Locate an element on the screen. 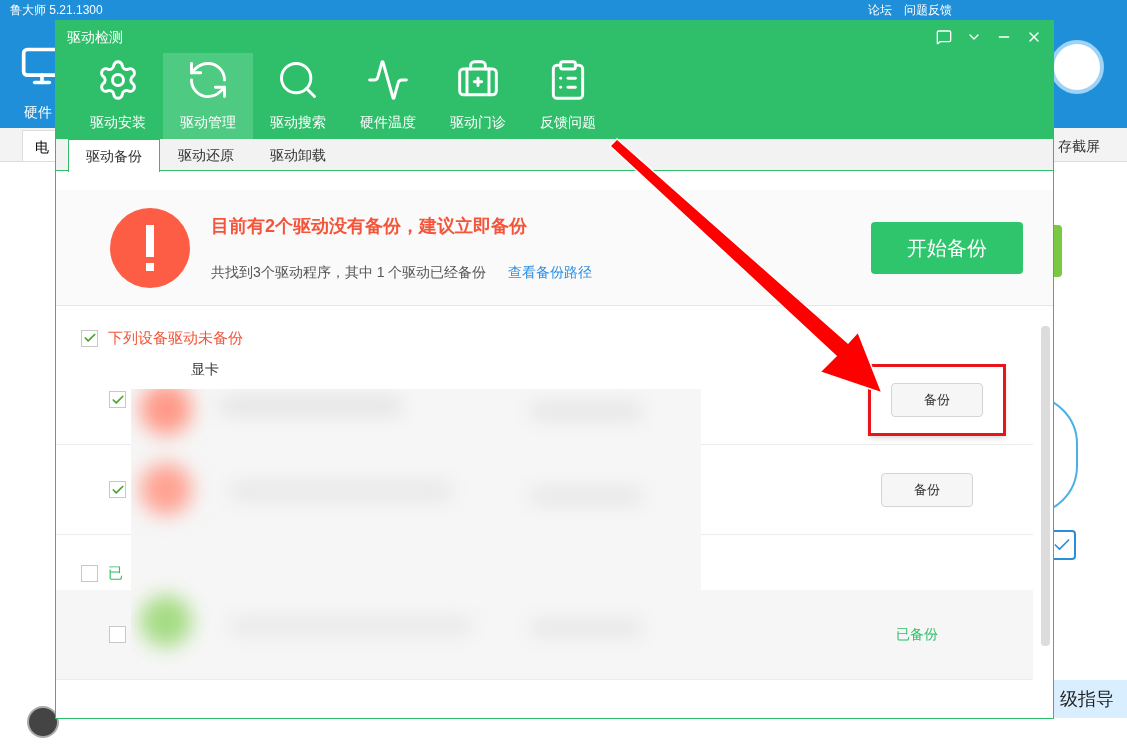 Image resolution: width=1127 pixels, height=751 pixels. nav-tab: 驱动管理 is located at coordinates (208, 96).